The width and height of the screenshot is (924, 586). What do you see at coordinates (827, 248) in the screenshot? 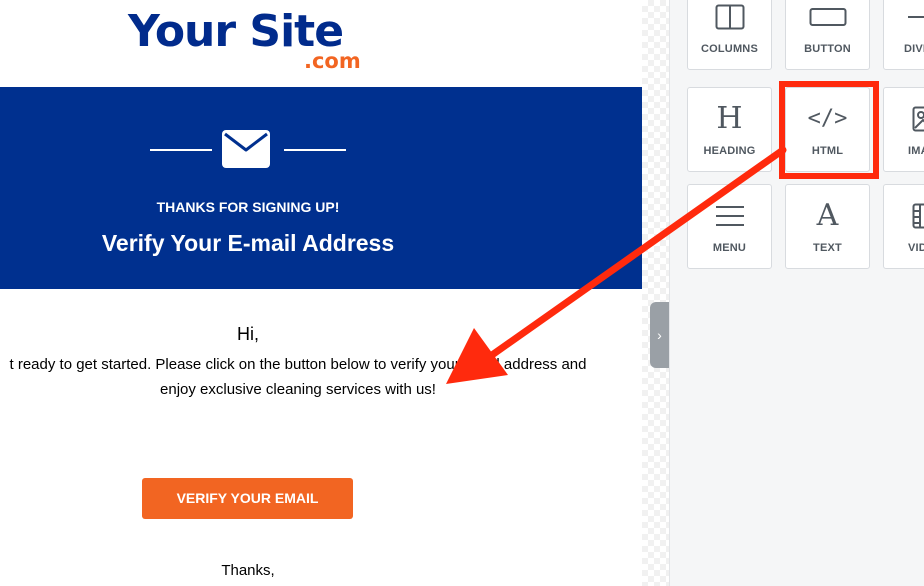
I see `tool-label: TEXT` at bounding box center [827, 248].